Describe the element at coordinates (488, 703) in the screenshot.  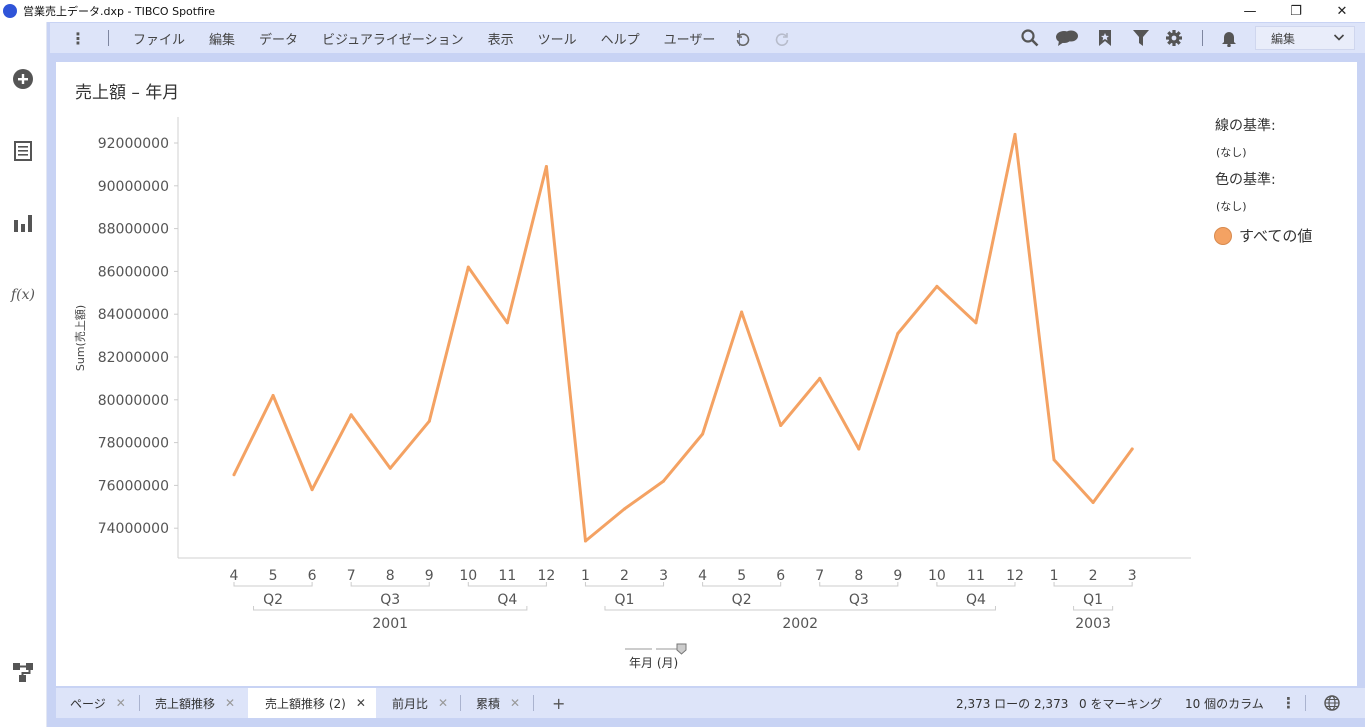
I see `tab-label: 累積` at that location.